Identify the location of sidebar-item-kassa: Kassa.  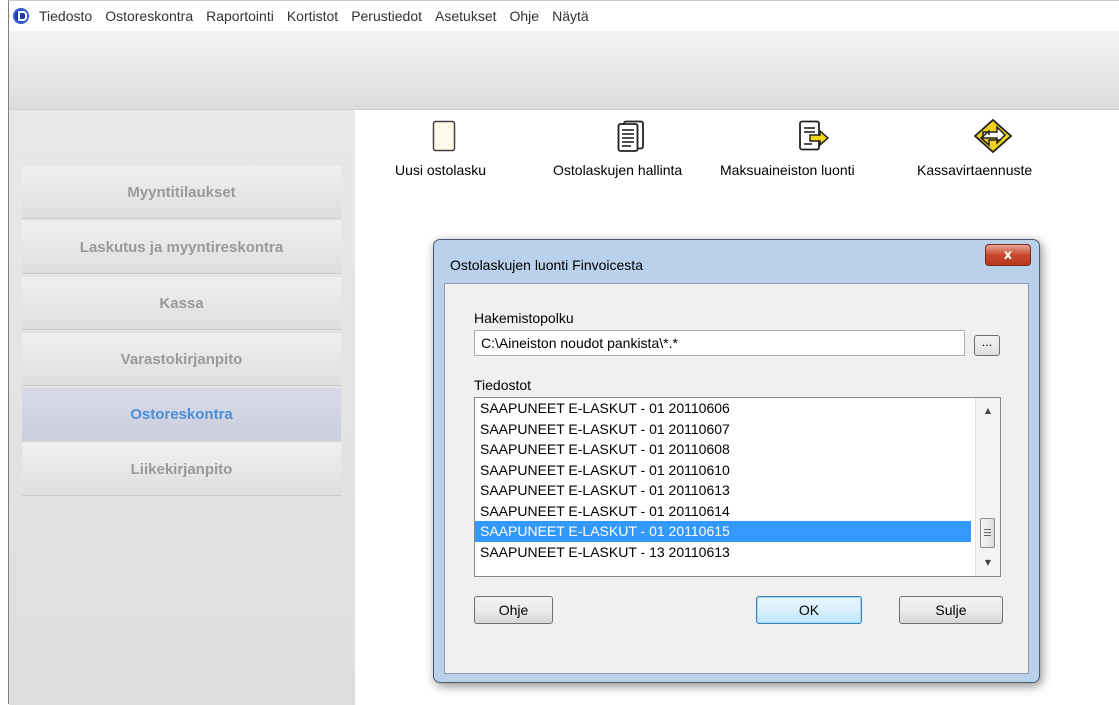
(181, 303).